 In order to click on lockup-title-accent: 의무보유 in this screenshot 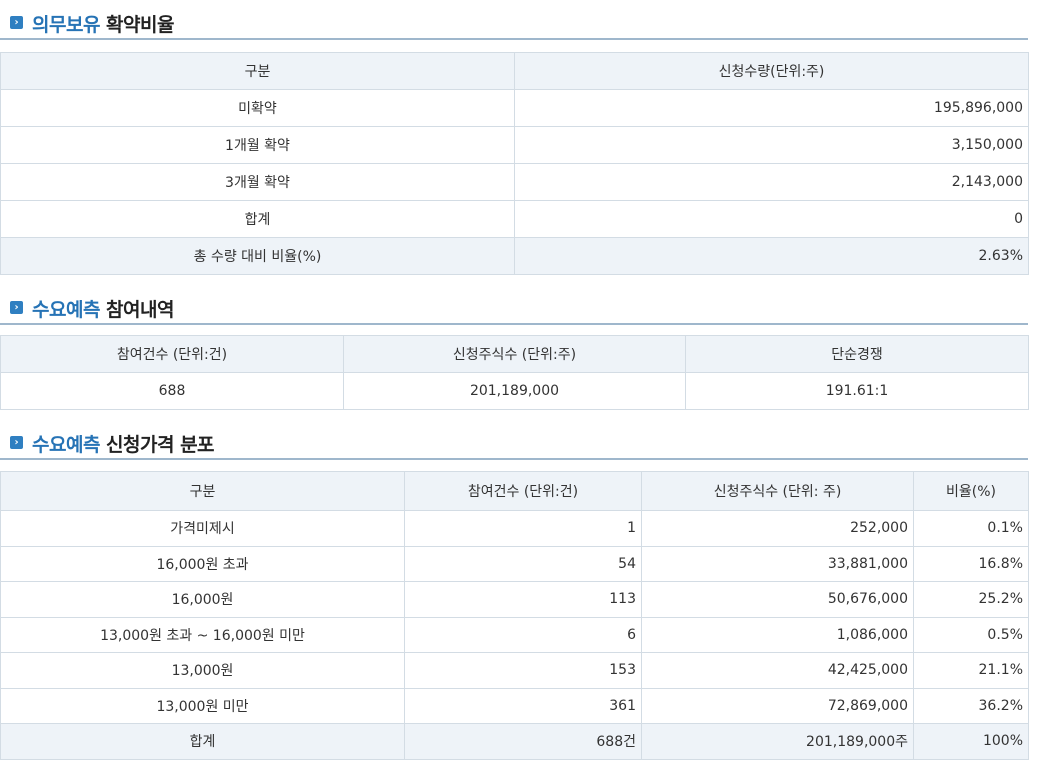, I will do `click(66, 25)`.